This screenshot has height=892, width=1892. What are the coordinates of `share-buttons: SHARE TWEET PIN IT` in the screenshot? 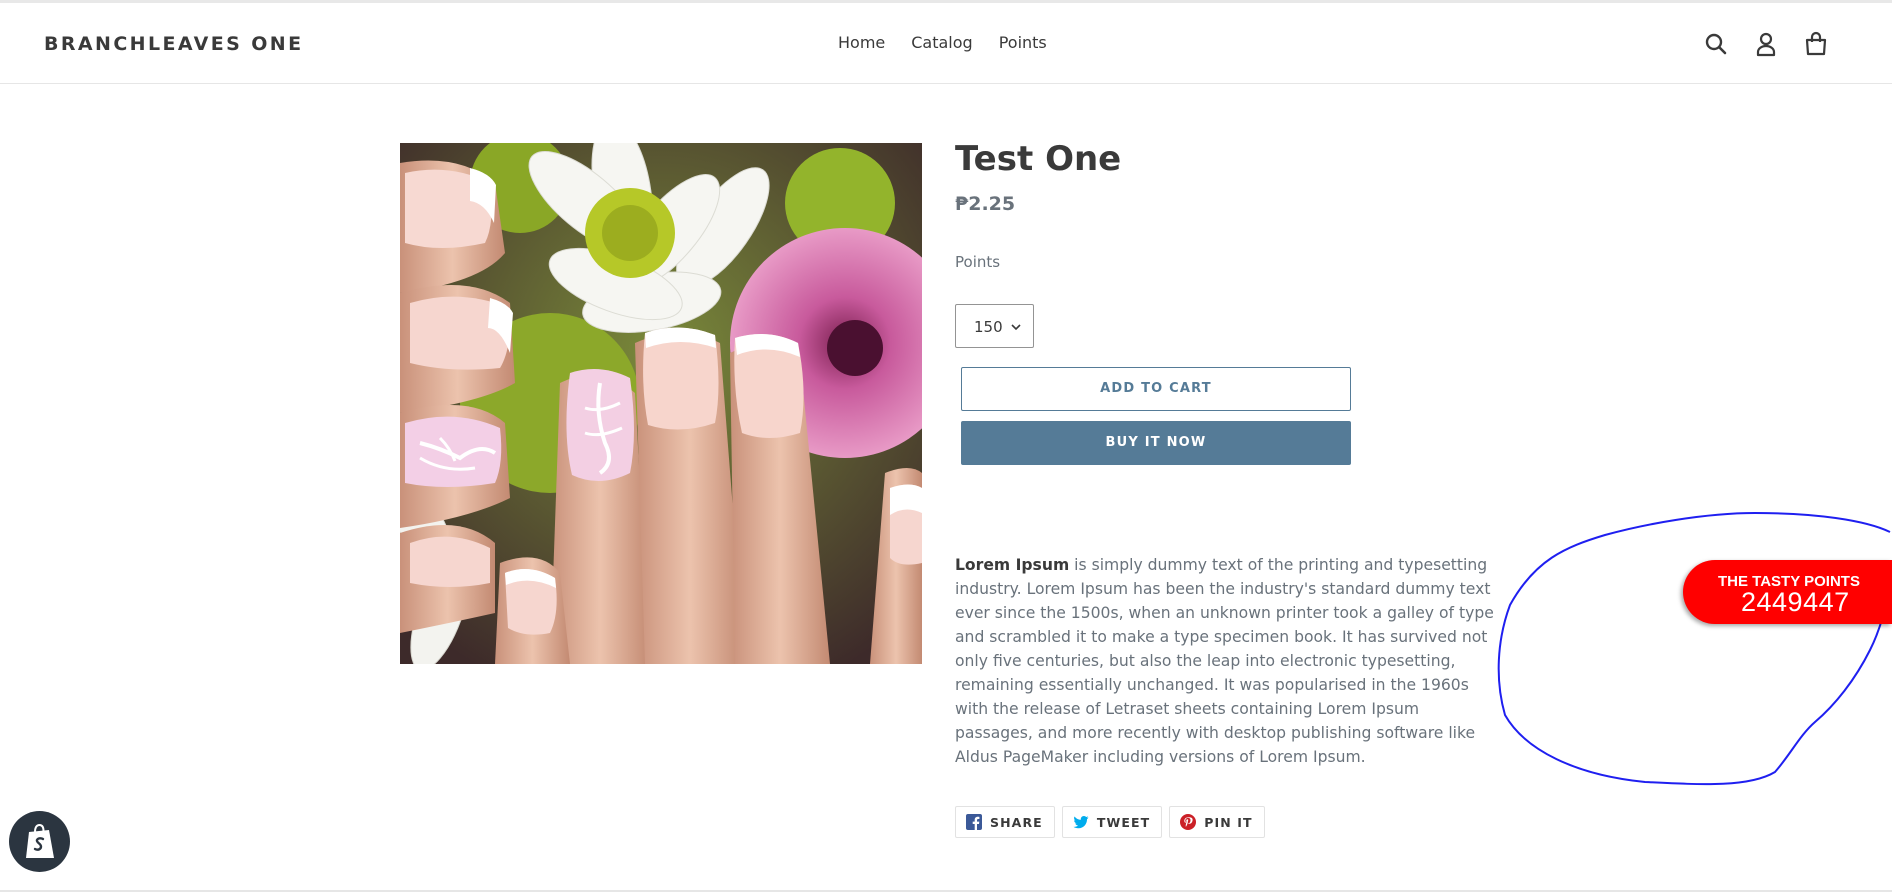 It's located at (1110, 822).